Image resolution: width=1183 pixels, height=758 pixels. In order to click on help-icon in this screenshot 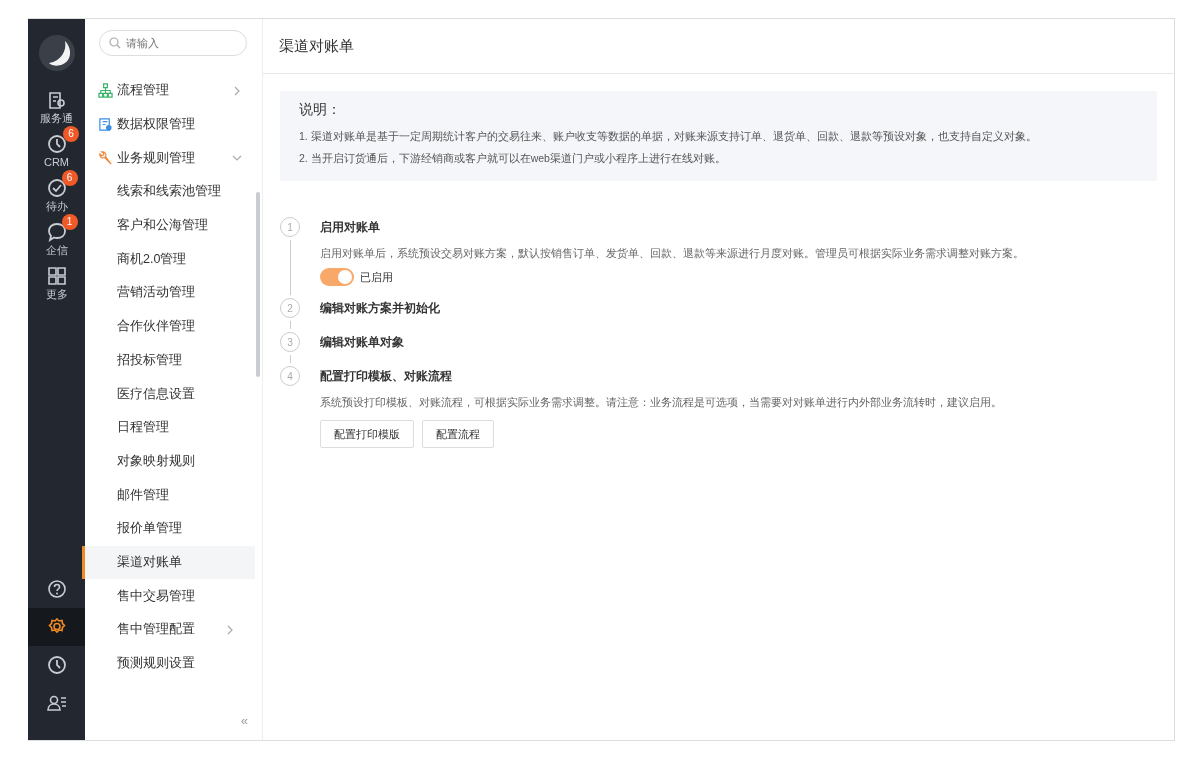, I will do `click(56, 589)`.